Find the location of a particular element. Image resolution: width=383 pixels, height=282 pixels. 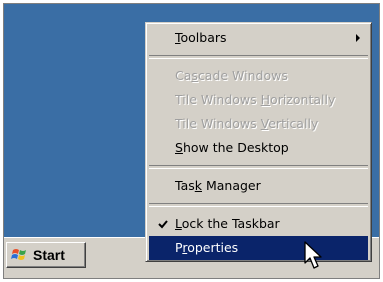

menu-item-task-manager: Task Manager is located at coordinates (258, 186).